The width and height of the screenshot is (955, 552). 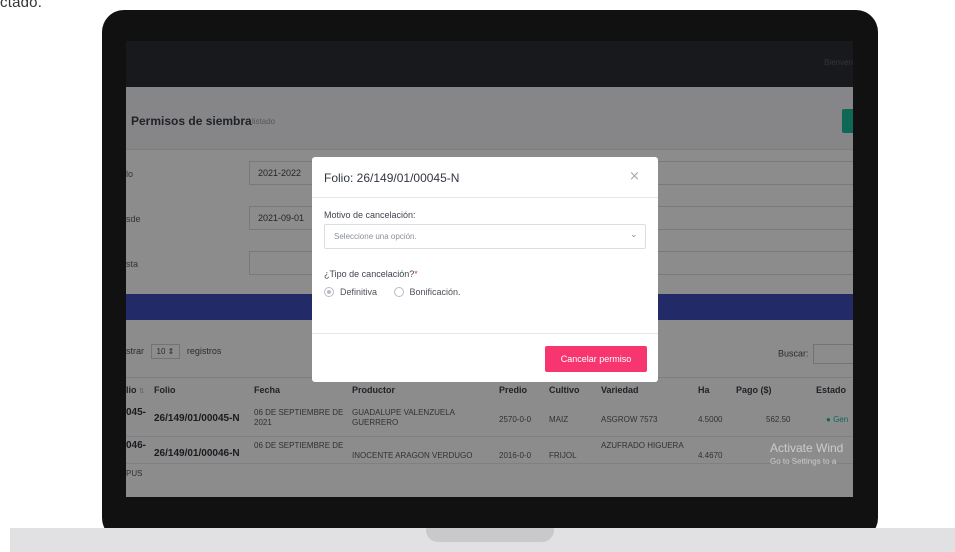 I want to click on watermark-line2: Go to Settings to a, so click(x=803, y=461).